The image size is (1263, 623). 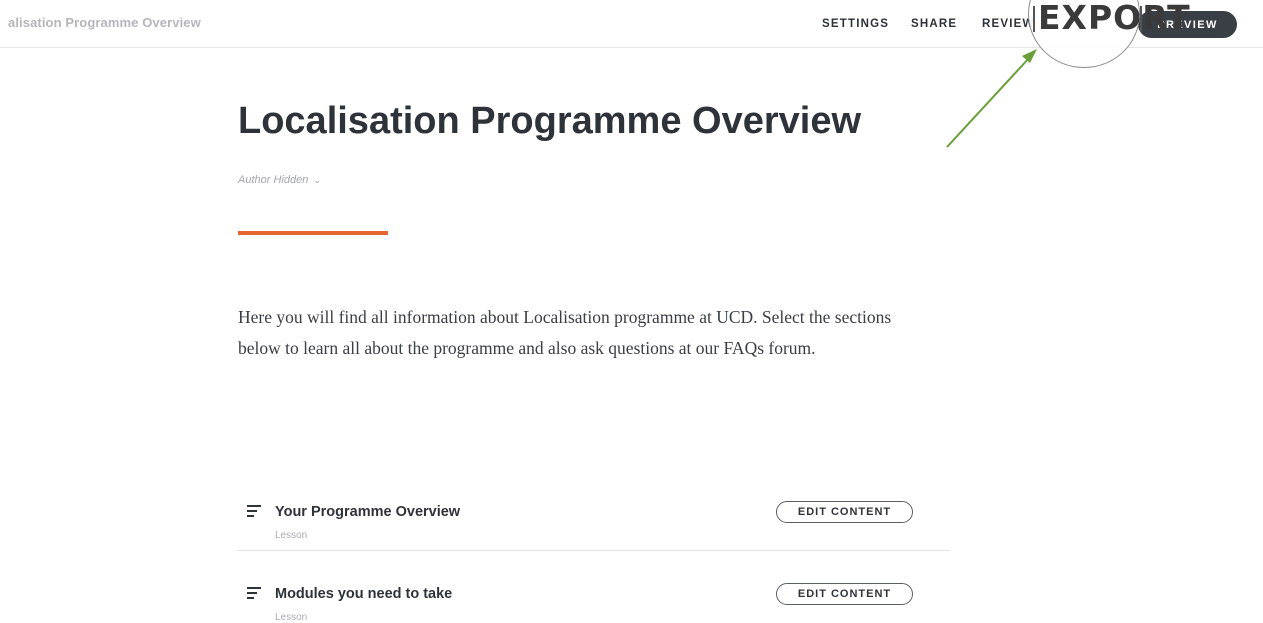 What do you see at coordinates (317, 180) in the screenshot?
I see `chevron-down-icon: ⌄` at bounding box center [317, 180].